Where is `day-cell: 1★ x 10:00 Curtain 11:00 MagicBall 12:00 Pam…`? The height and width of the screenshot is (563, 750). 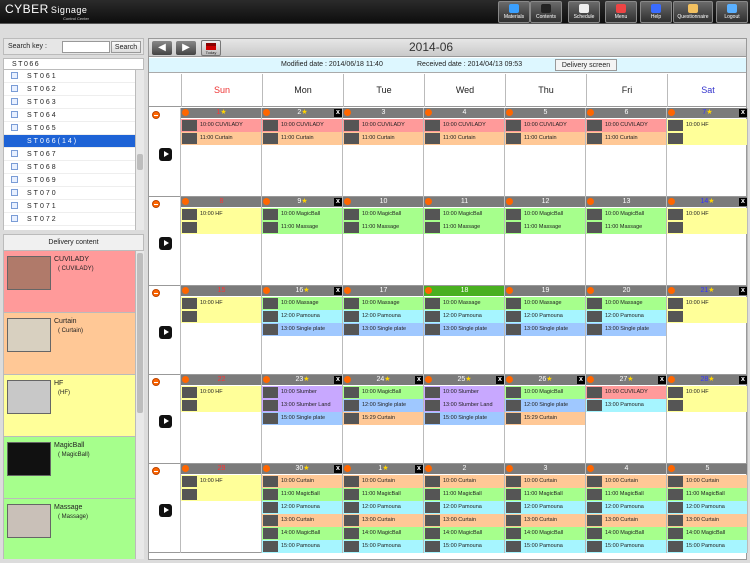 day-cell: 1★ x 10:00 Curtain 11:00 MagicBall 12:00 Pam… is located at coordinates (383, 508).